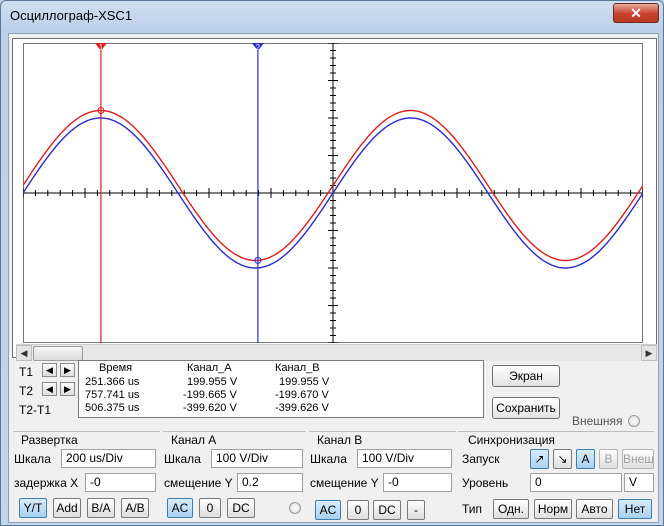 The width and height of the screenshot is (664, 526). I want to click on t2-right-button: ▶, so click(67, 389).